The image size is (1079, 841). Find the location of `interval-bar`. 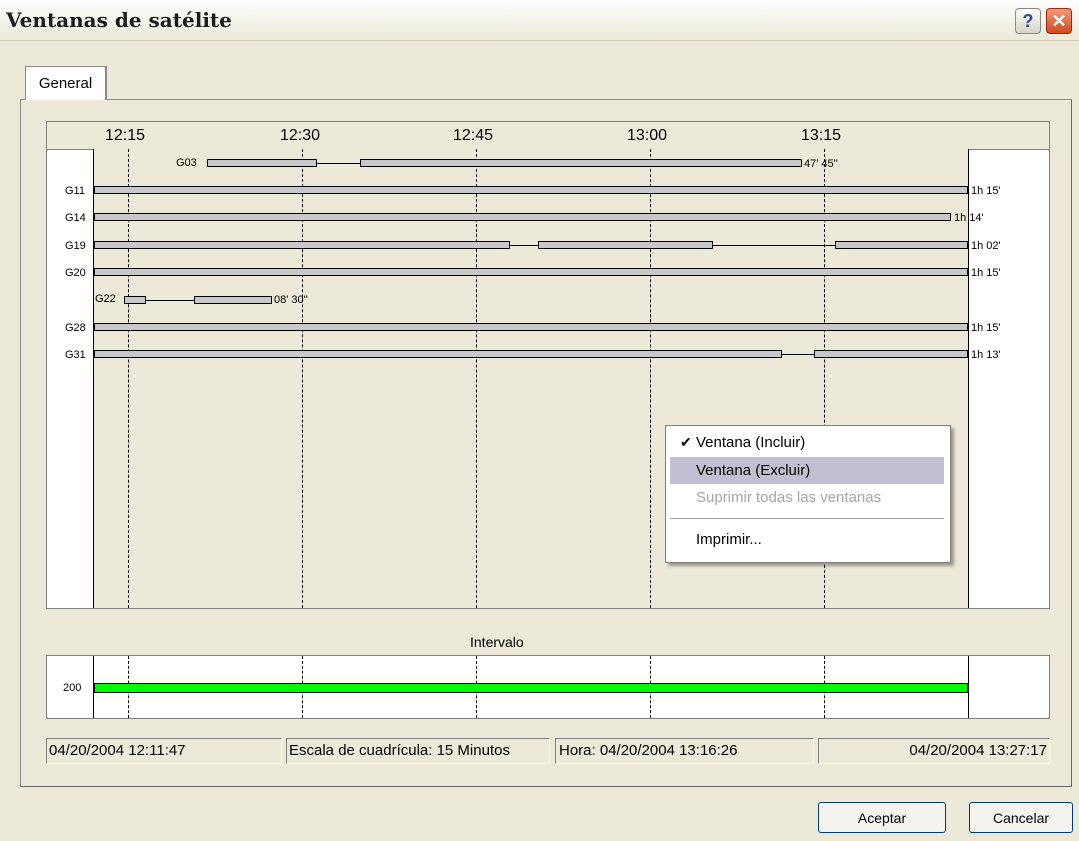

interval-bar is located at coordinates (531, 688).